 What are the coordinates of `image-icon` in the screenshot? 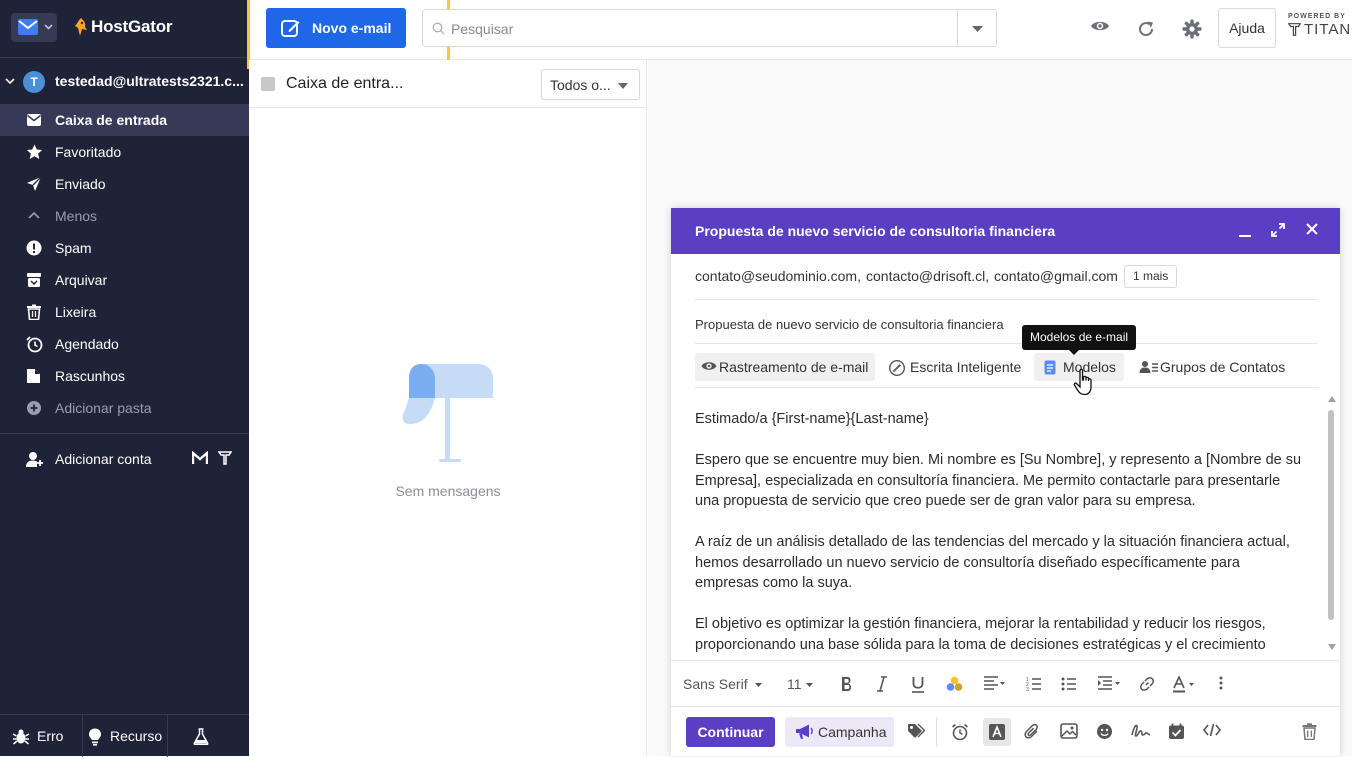 It's located at (1069, 731).